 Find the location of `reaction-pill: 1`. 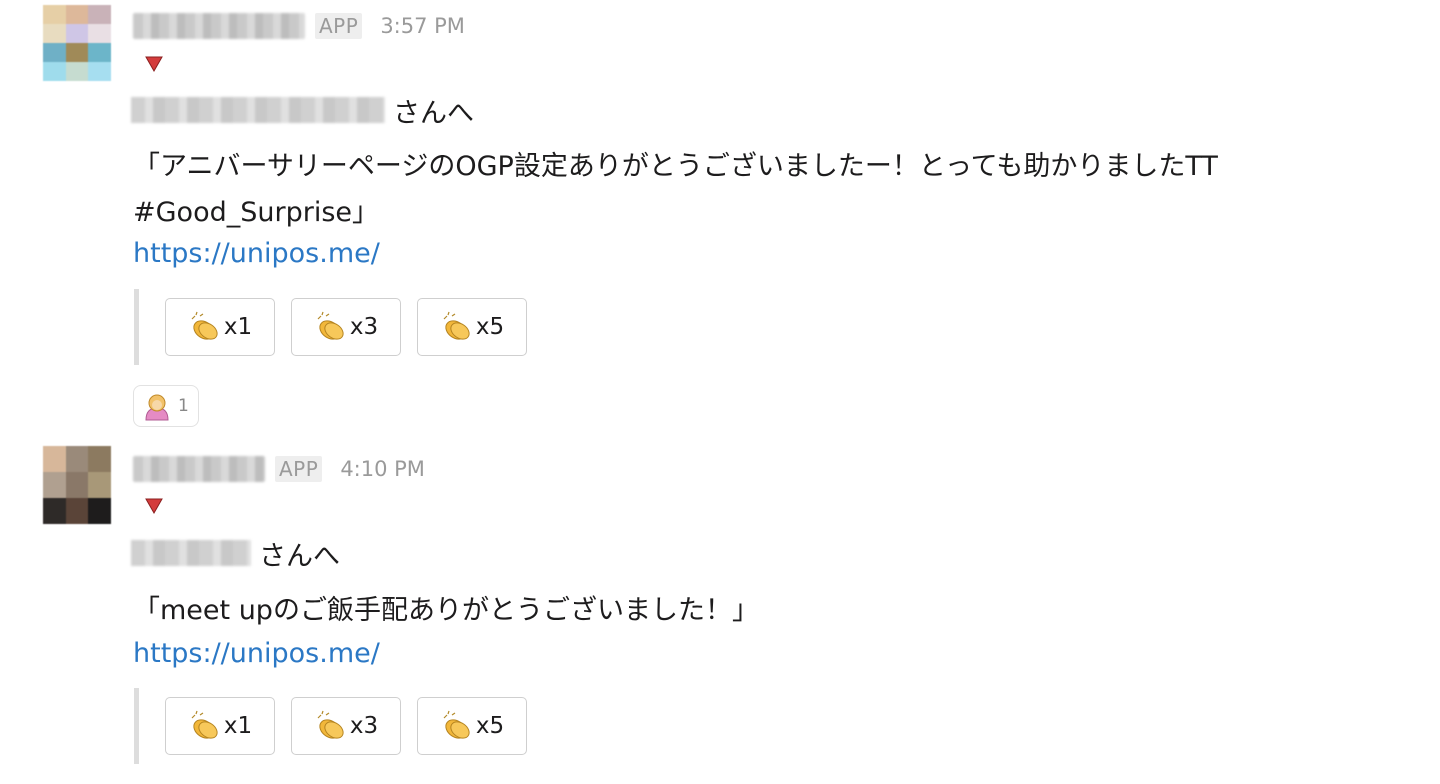

reaction-pill: 1 is located at coordinates (166, 406).